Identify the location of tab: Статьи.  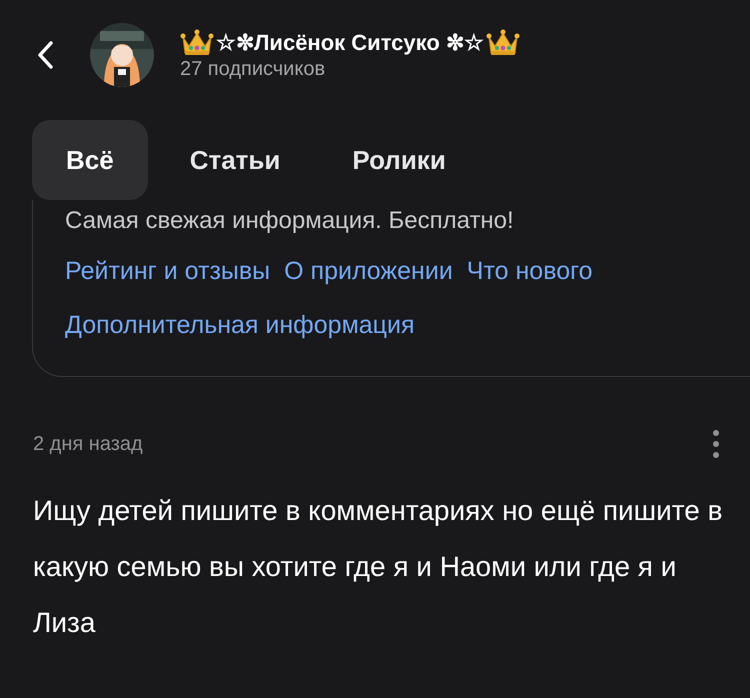
(235, 160).